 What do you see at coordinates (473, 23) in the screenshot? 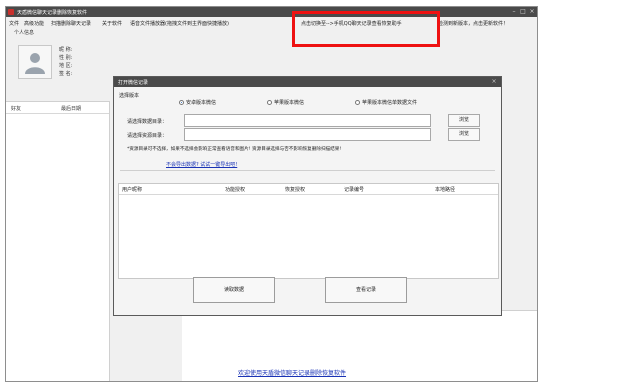
I see `menu-update: 检测到新版本，点击更新软件！` at bounding box center [473, 23].